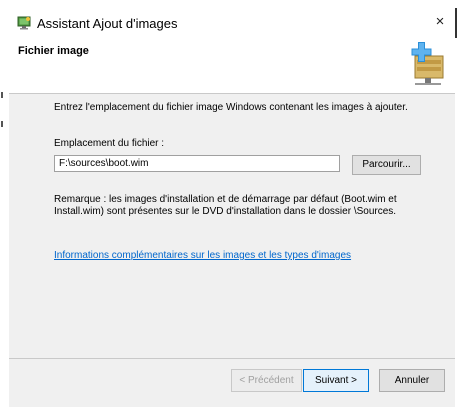 This screenshot has width=466, height=407. What do you see at coordinates (412, 380) in the screenshot?
I see `cancel-button: Annuler` at bounding box center [412, 380].